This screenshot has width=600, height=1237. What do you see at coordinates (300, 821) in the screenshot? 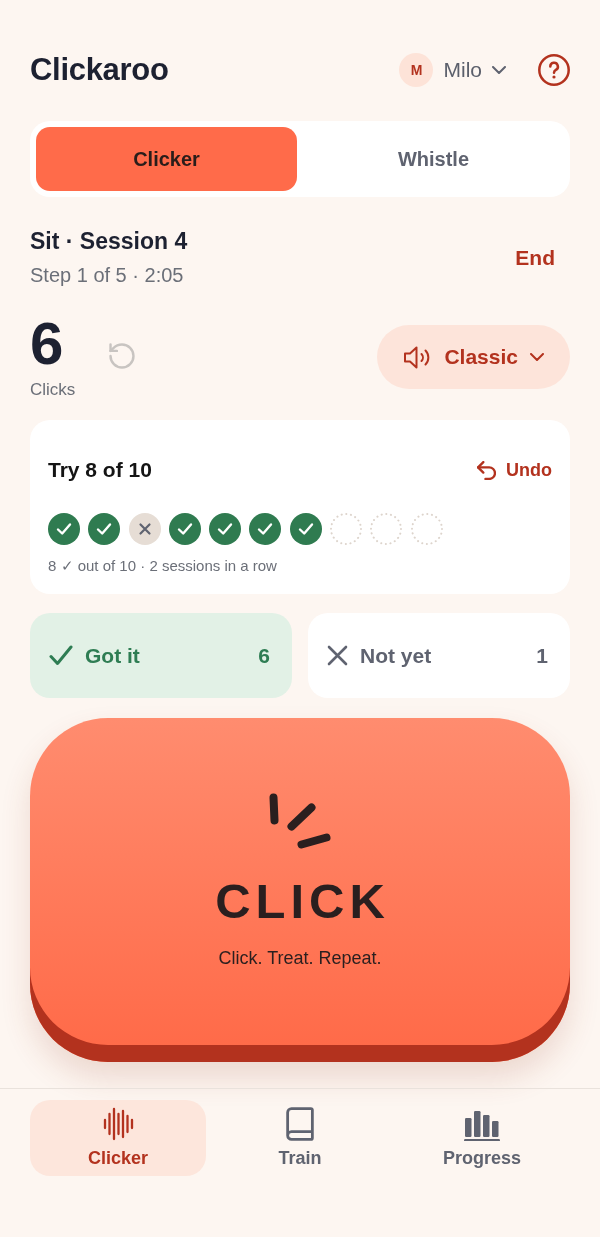
I see `click-burst-icon` at bounding box center [300, 821].